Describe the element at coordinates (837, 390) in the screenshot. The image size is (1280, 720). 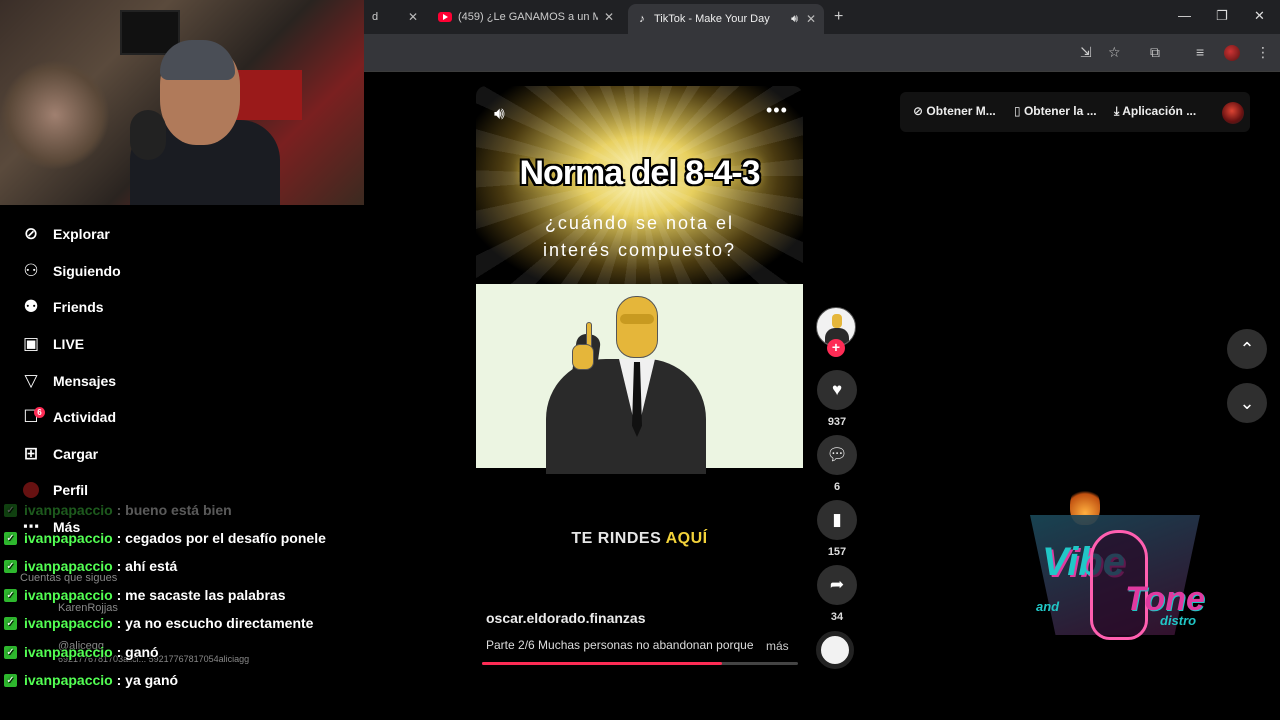
I see `heart-icon: ♥` at that location.